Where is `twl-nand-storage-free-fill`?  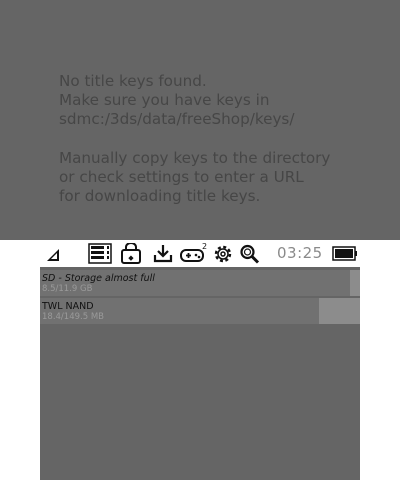
twl-nand-storage-free-fill is located at coordinates (339, 311).